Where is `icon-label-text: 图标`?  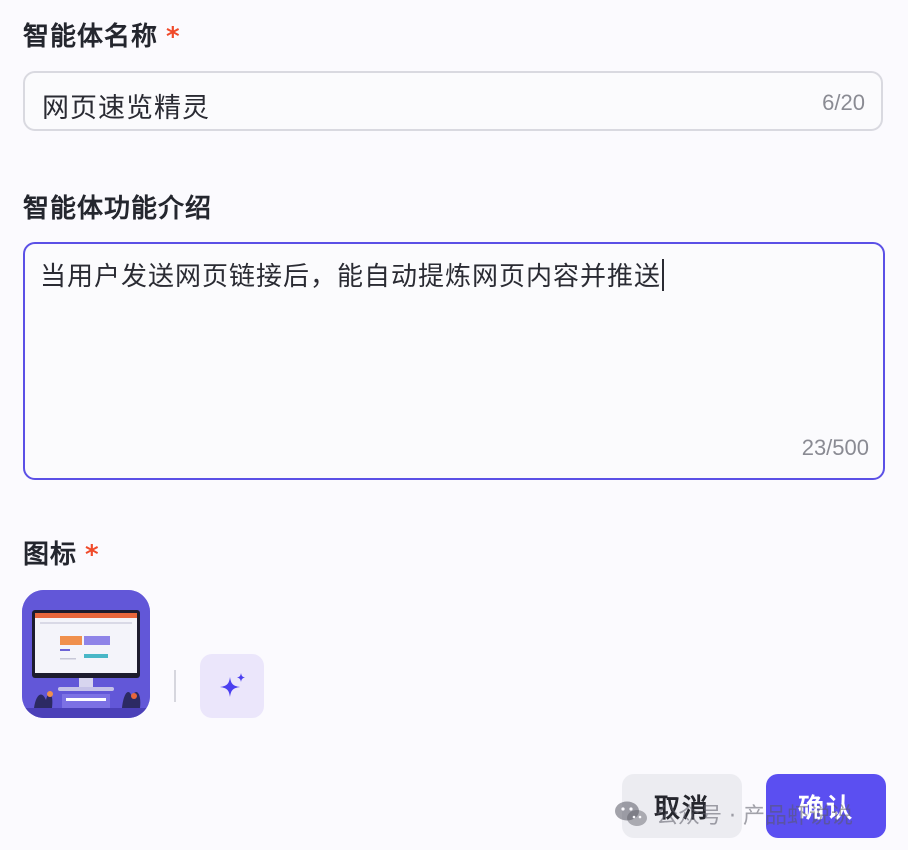 icon-label-text: 图标 is located at coordinates (50, 555).